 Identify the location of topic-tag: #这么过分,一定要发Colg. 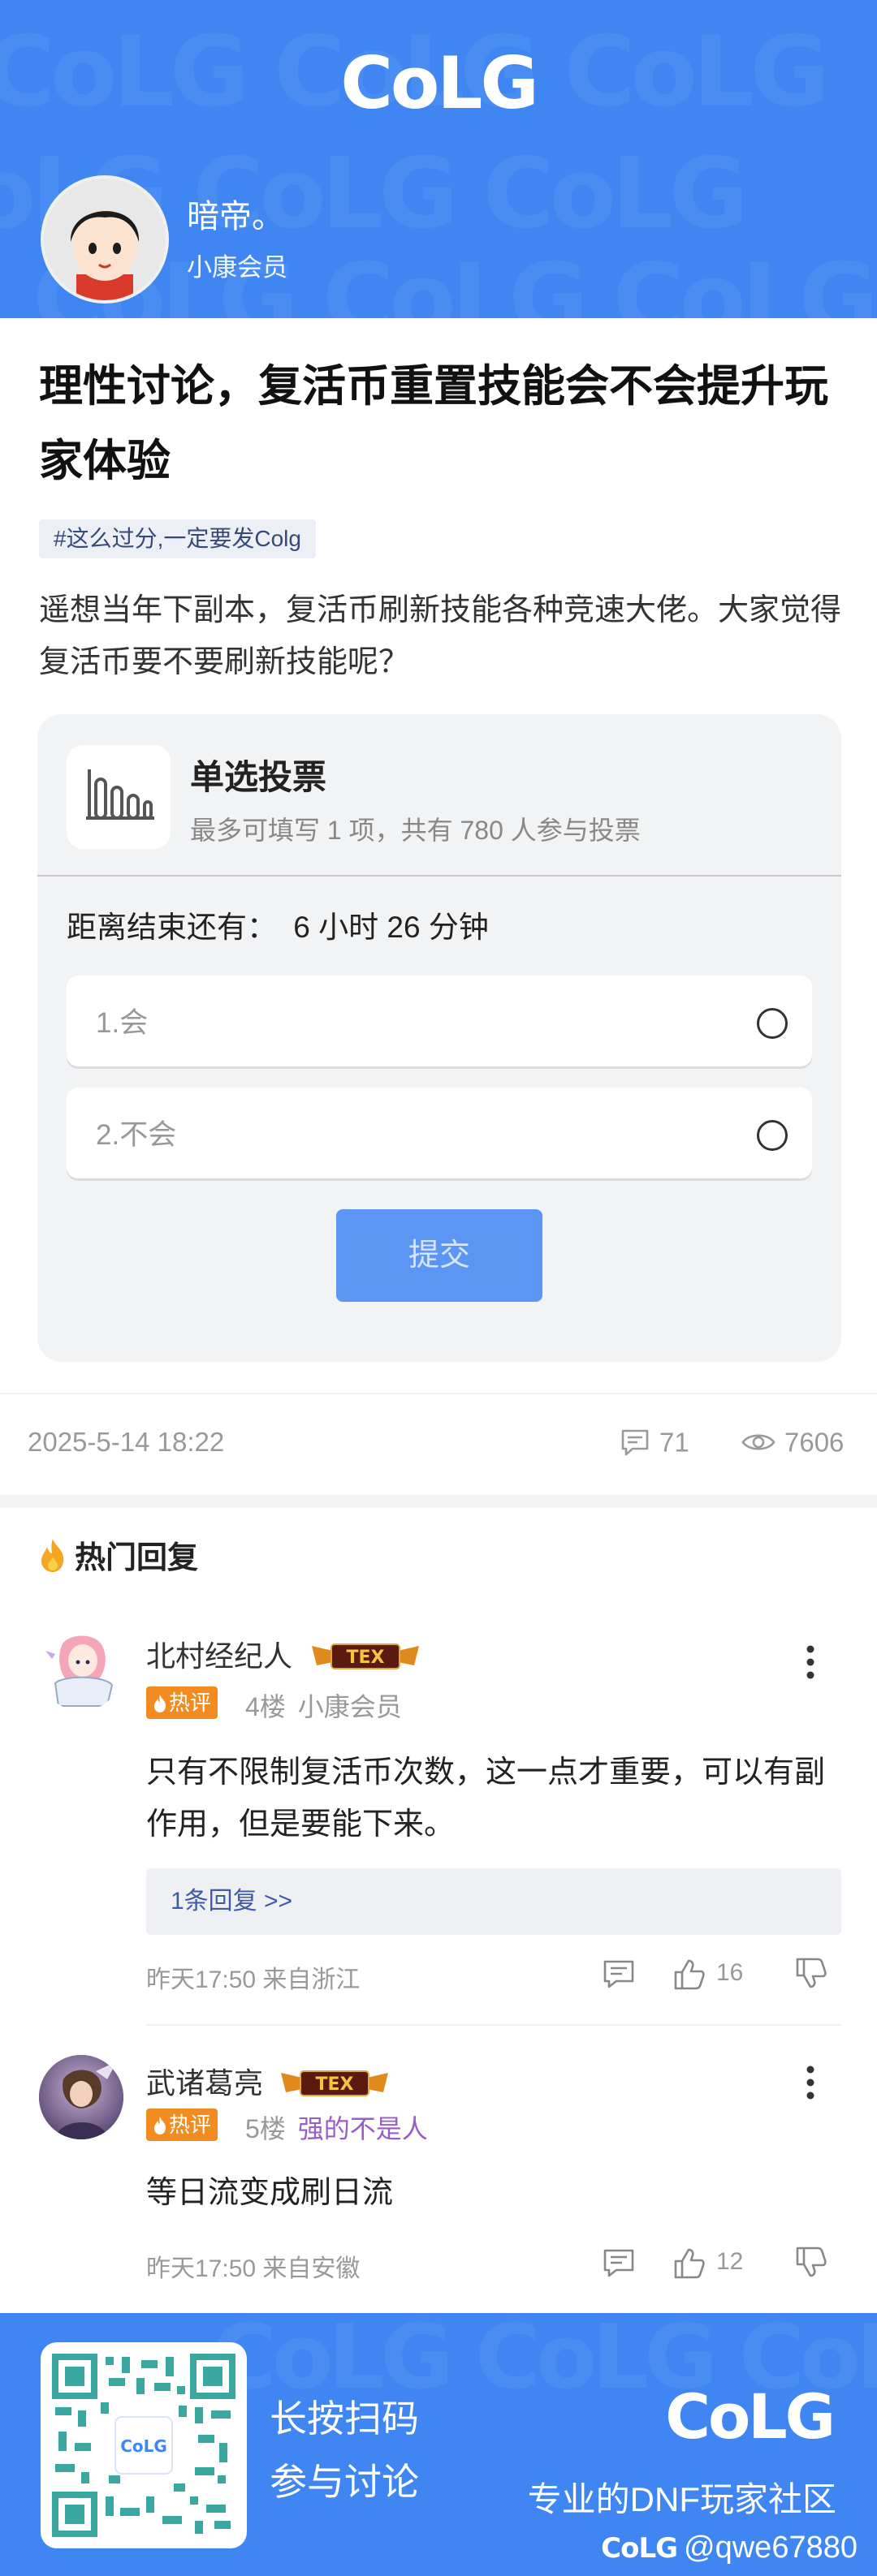
(177, 538).